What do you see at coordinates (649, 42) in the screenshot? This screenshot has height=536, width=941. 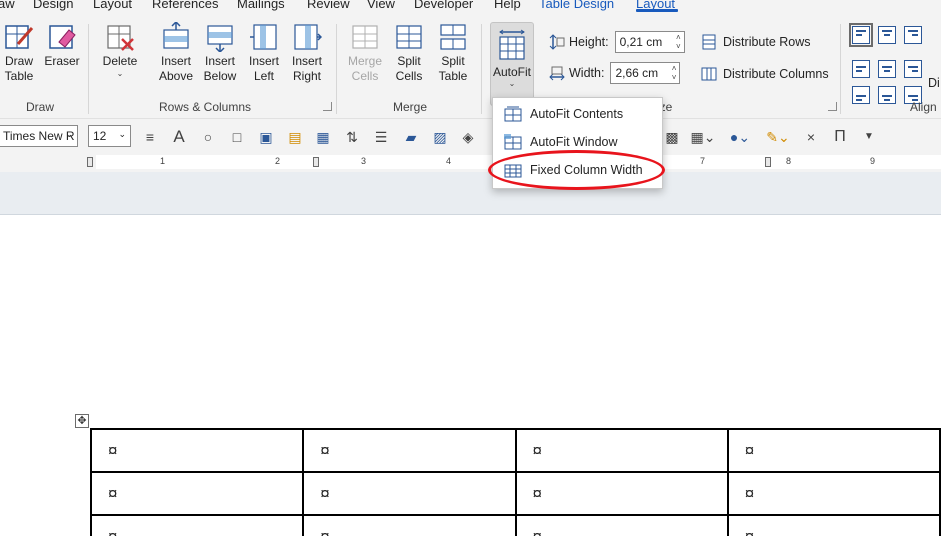 I see `height-field: 0,21 cm ˄ ˅` at bounding box center [649, 42].